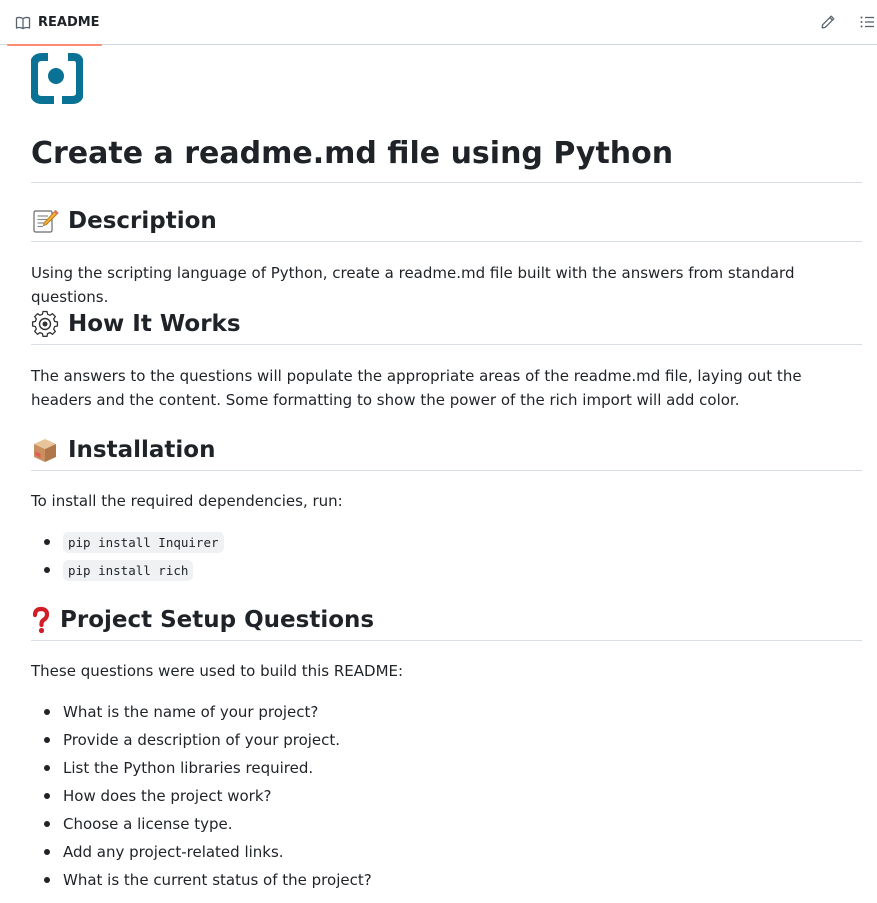 The image size is (877, 903). What do you see at coordinates (142, 221) in the screenshot?
I see `description-heading-text: Description` at bounding box center [142, 221].